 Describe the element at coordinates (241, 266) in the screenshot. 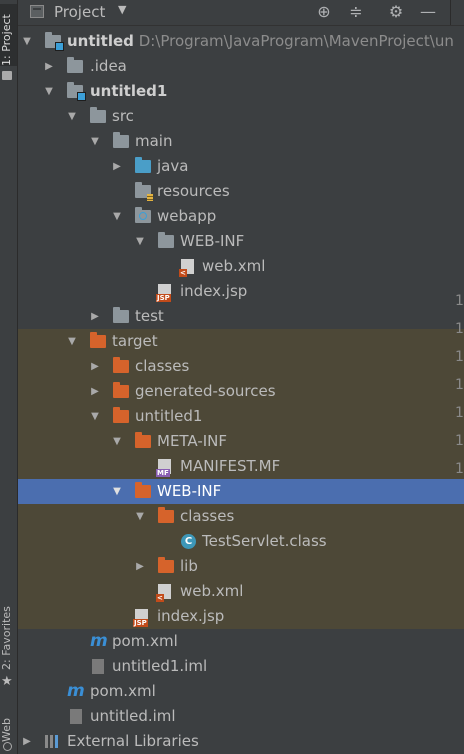

I see `tree-node-webxml-src: < web.xml` at that location.